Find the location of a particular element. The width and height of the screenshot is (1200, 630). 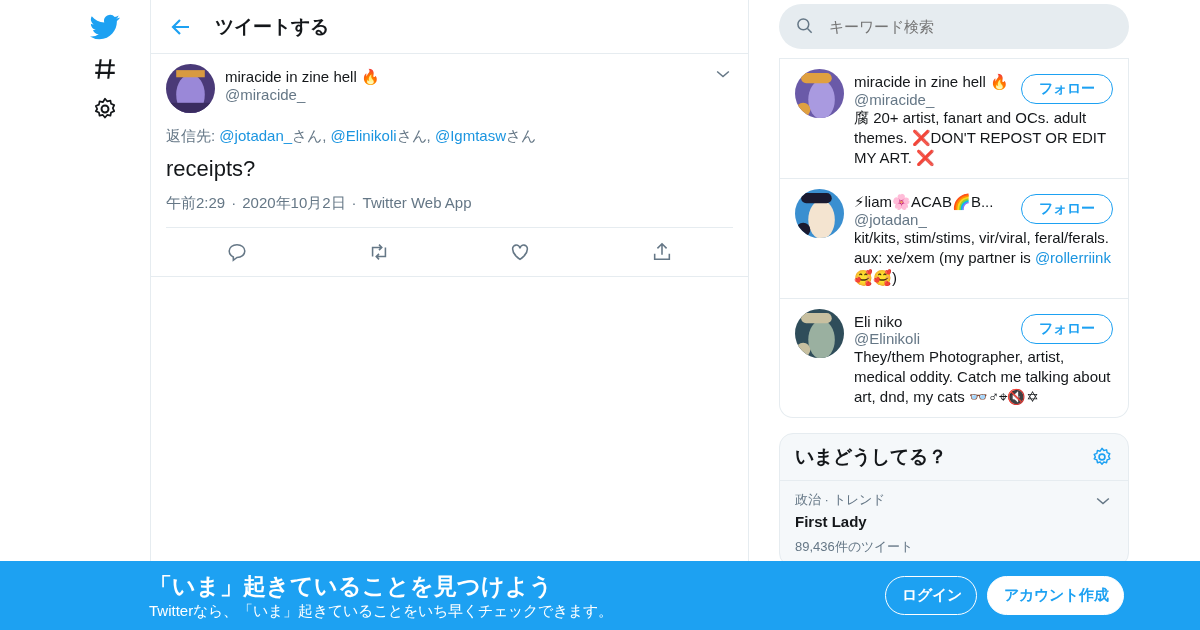

mention-link: @Igmtasw is located at coordinates (470, 135).